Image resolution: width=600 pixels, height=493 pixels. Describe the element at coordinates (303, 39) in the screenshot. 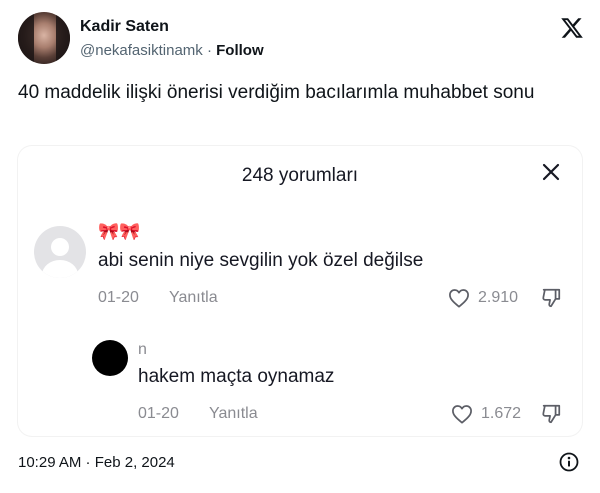

I see `tweet-header: Kadir Saten @nekafasiktinamk · Follow` at that location.